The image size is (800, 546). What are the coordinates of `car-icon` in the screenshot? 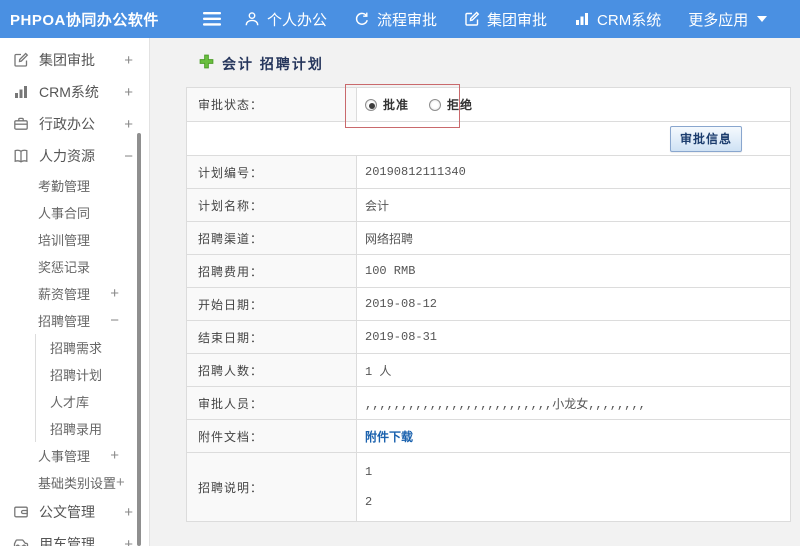 It's located at (21, 541).